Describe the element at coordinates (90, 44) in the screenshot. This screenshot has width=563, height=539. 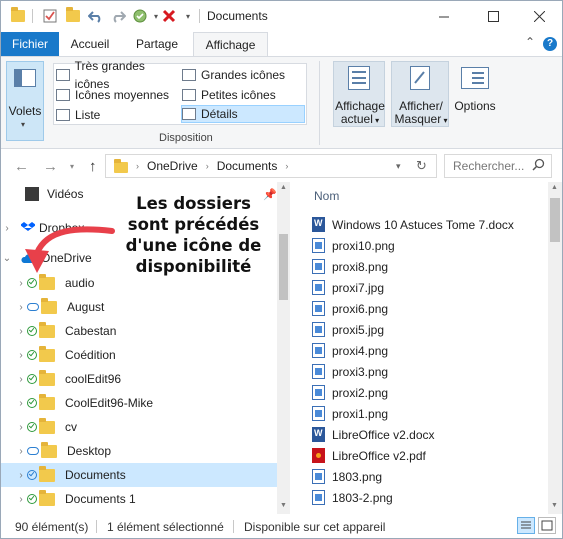
I see `tab-home: Accueil` at that location.